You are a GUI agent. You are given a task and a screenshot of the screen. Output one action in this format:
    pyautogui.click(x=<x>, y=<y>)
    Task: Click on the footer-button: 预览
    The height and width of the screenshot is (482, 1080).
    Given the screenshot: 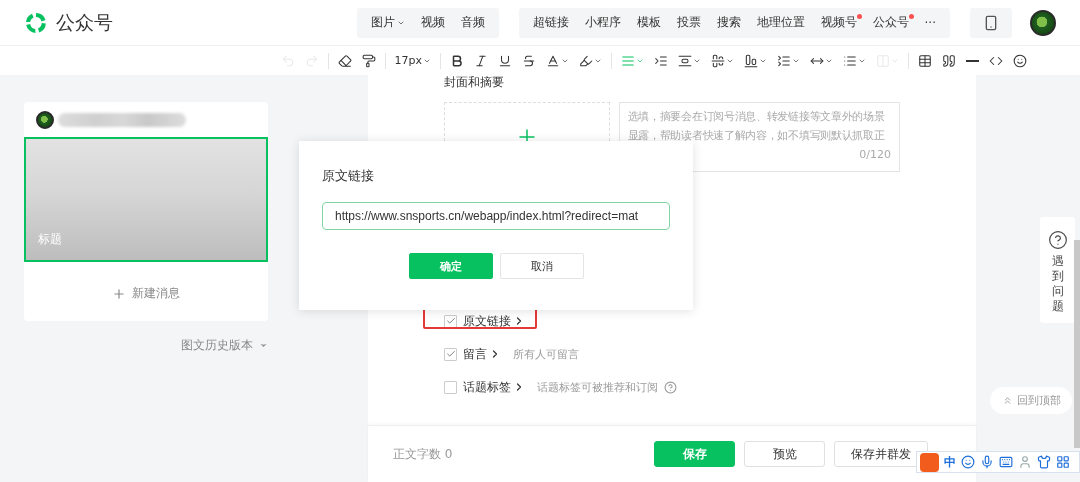 What is the action you would take?
    pyautogui.click(x=784, y=454)
    